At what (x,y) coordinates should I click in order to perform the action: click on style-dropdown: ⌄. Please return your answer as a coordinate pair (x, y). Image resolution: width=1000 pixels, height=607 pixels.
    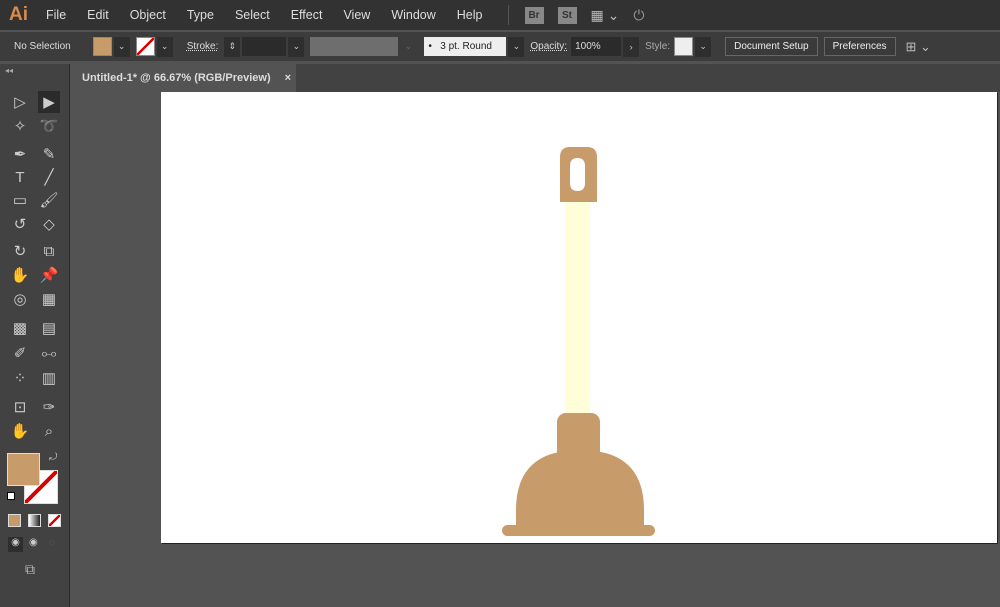
    Looking at the image, I should click on (703, 46).